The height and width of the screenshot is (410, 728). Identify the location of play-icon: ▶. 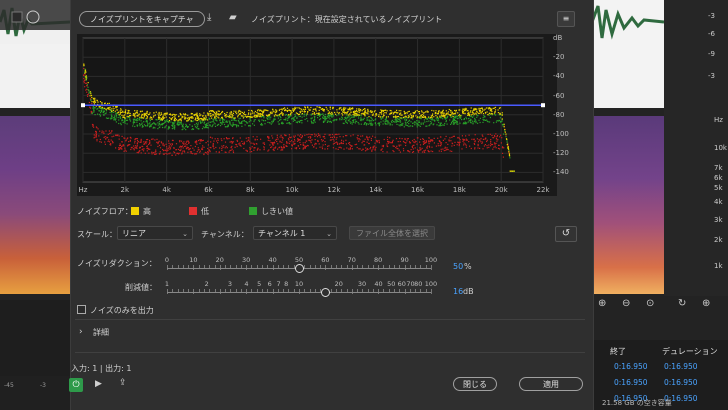
(98, 384).